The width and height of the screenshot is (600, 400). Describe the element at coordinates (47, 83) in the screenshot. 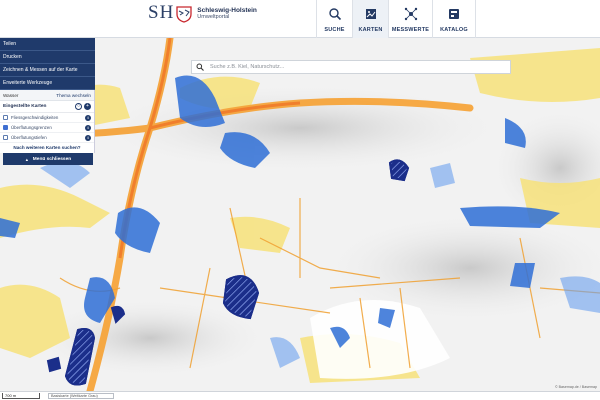

I see `menu-item-advanced-tools: Erweiterte Werkzeuge` at that location.